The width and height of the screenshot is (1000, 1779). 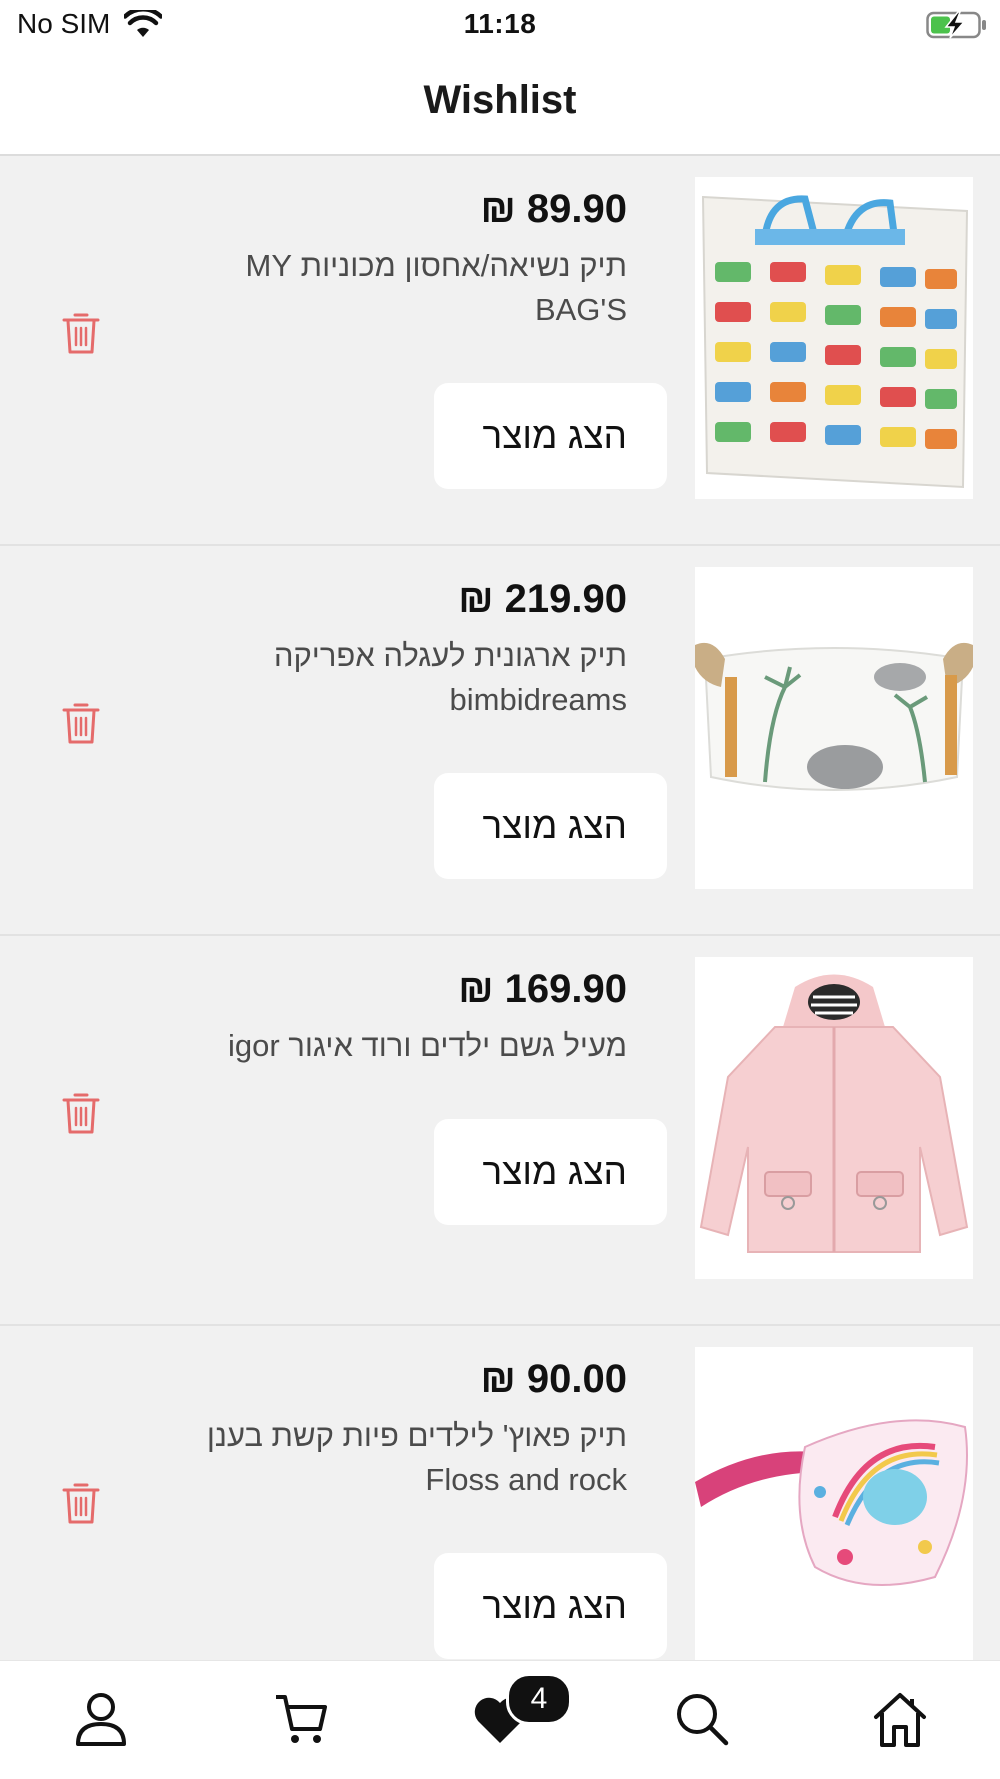 What do you see at coordinates (702, 1721) in the screenshot?
I see `search-icon` at bounding box center [702, 1721].